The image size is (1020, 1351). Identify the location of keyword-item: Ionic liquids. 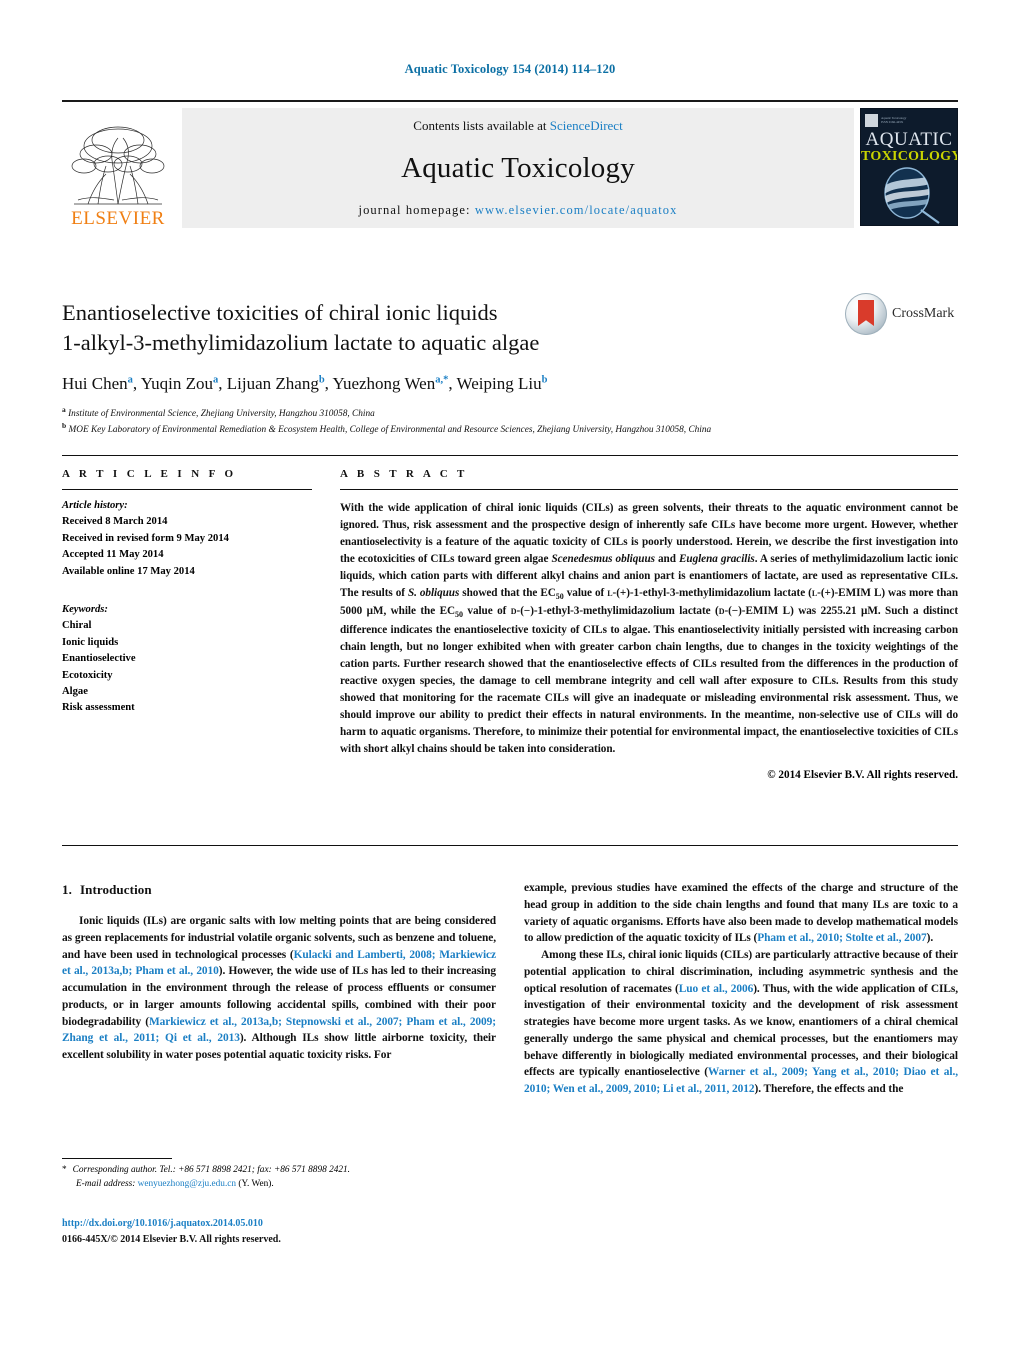
(90, 642).